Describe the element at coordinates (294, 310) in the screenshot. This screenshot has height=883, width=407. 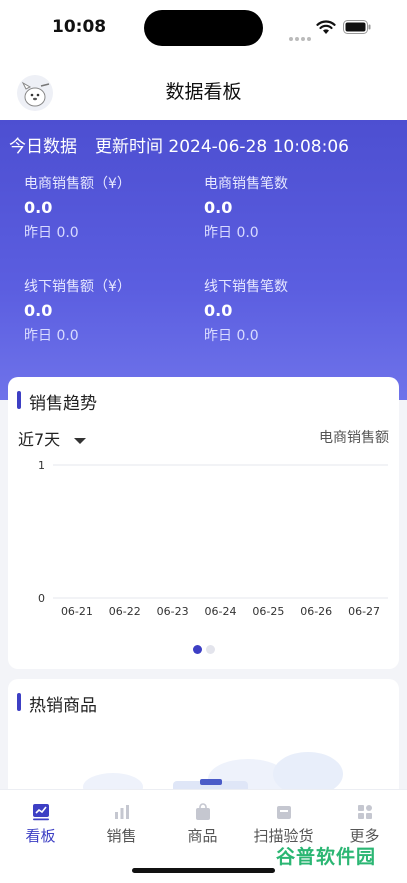
I see `metric-offline-orders: 线下销售笔数 0.0 昨日 0.0` at that location.